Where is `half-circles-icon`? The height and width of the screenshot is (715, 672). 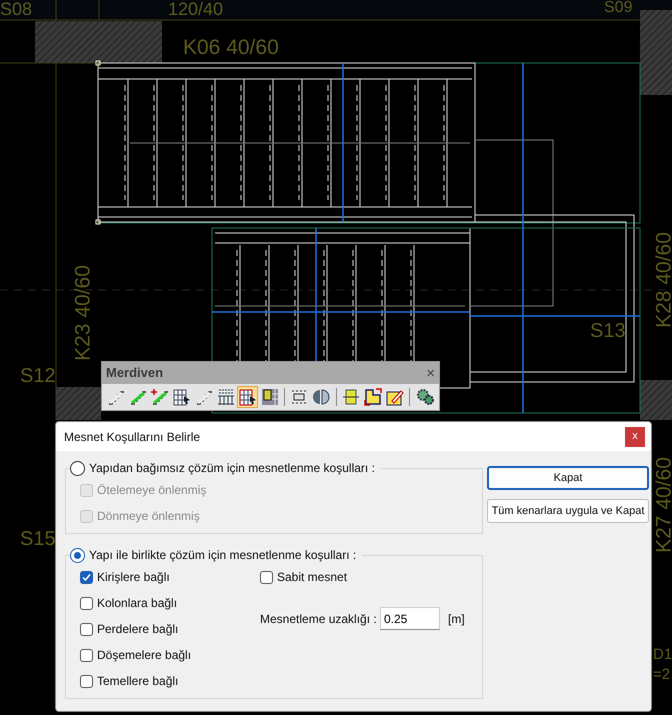
half-circles-icon is located at coordinates (321, 397).